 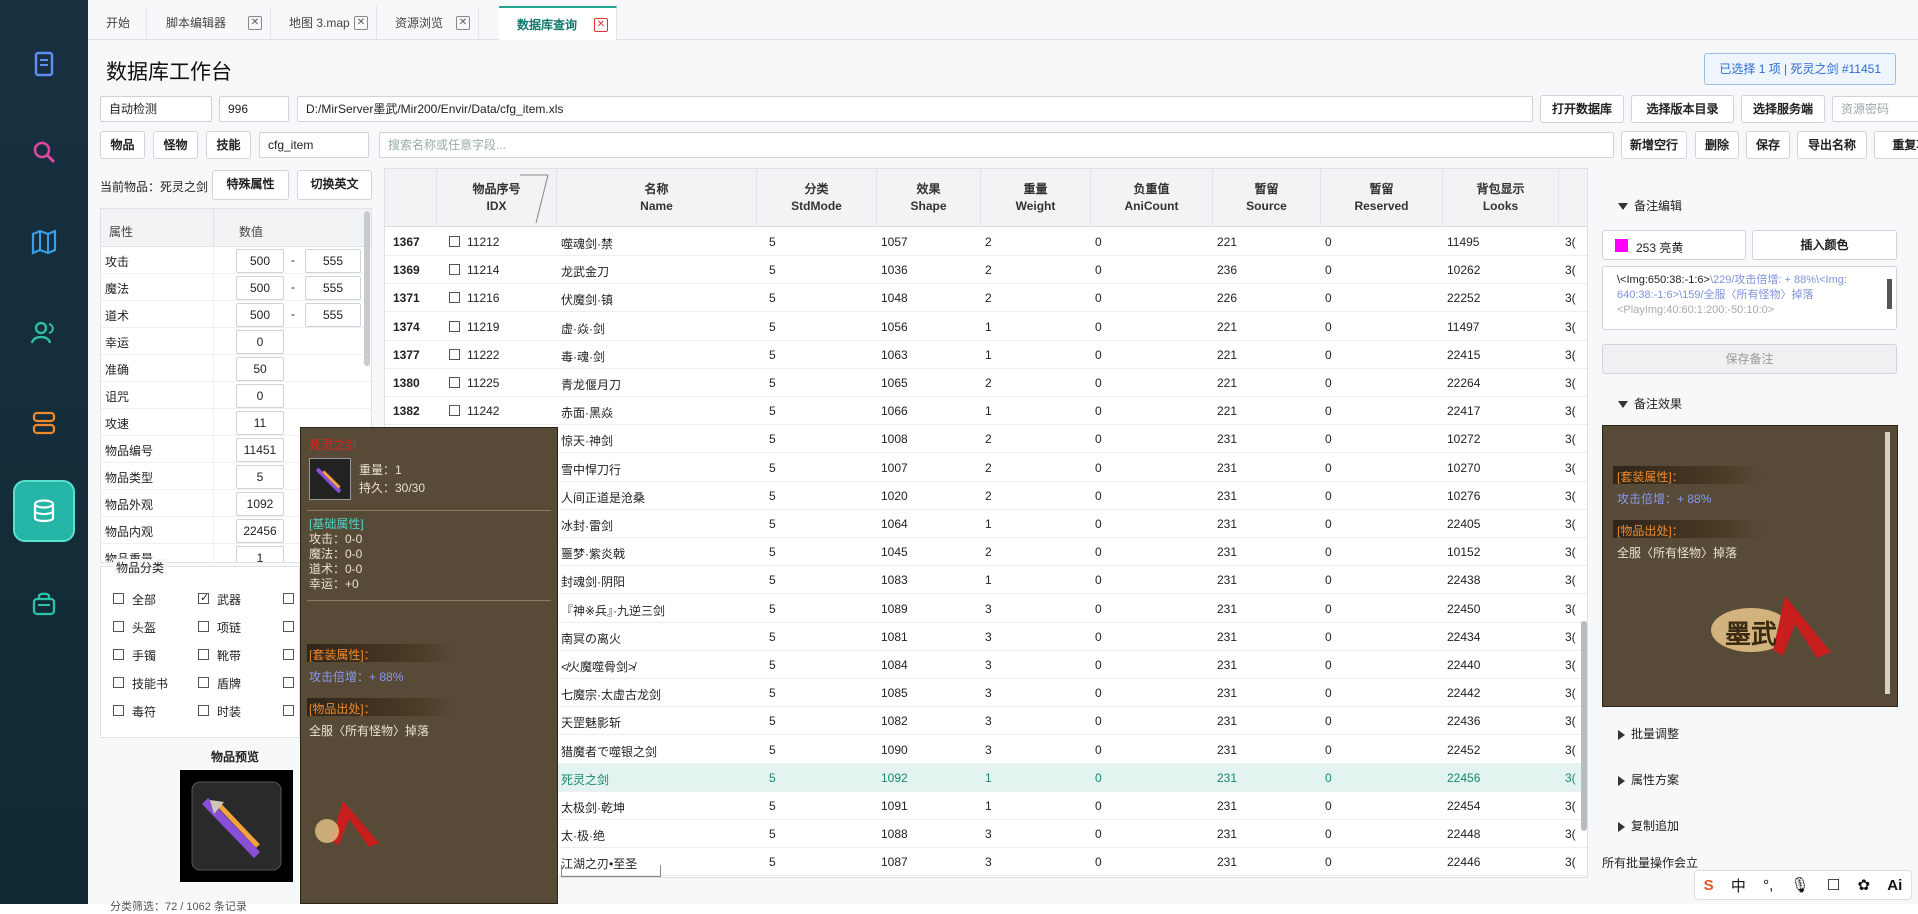 What do you see at coordinates (986, 411) in the screenshot?
I see `table-row: 138211242赤面·黑焱51066102210224173(` at bounding box center [986, 411].